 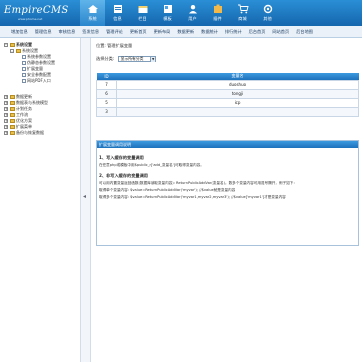 I want to click on top-nav-label: 插件, so click(x=217, y=18).